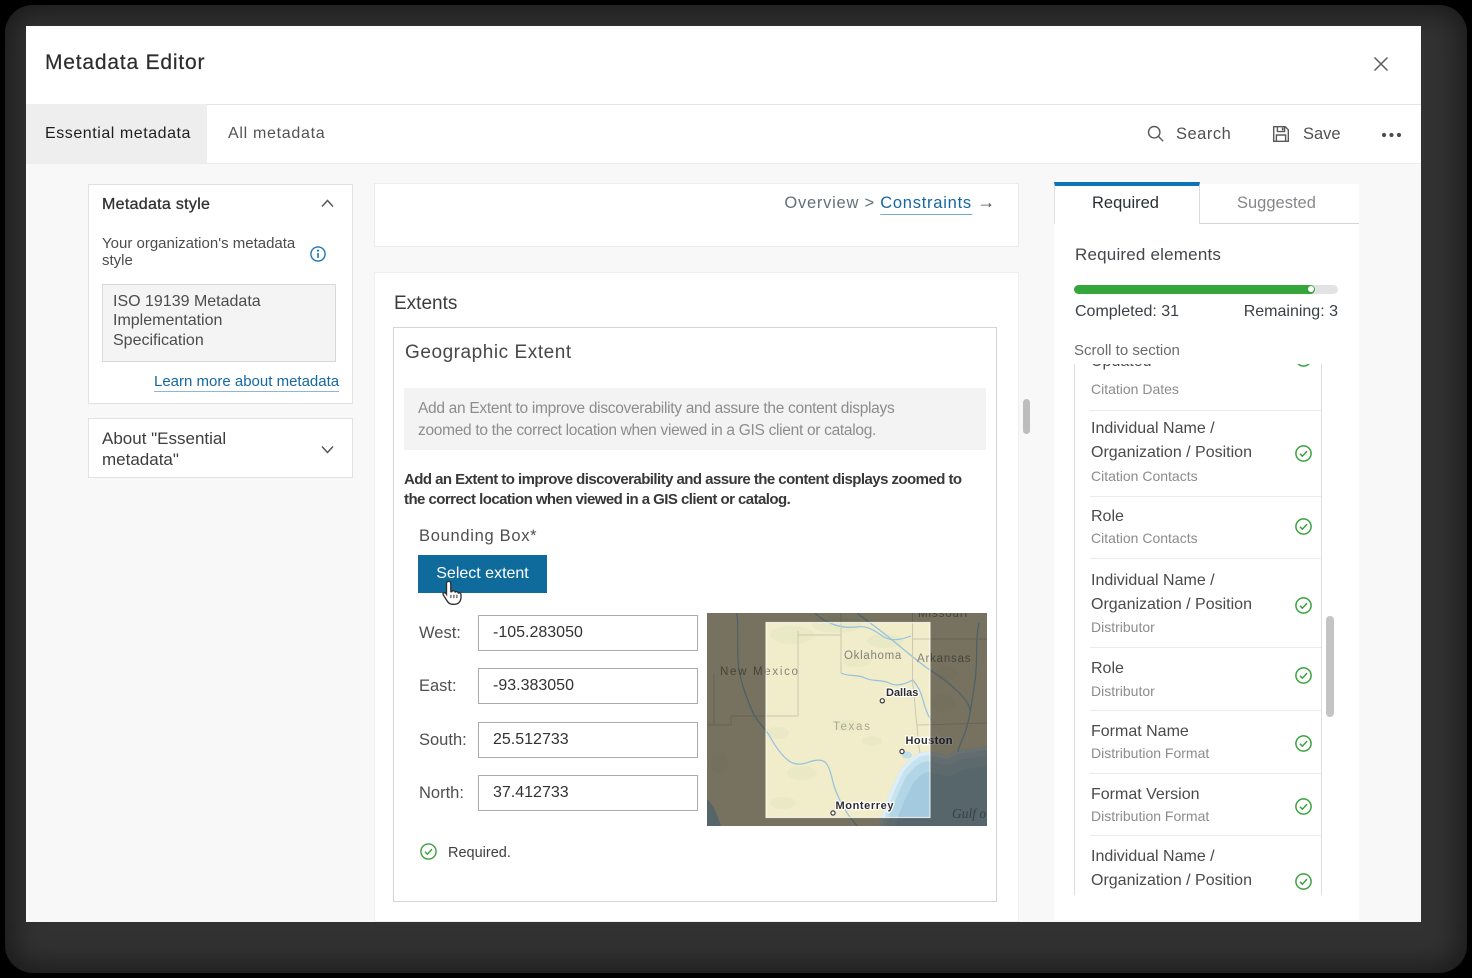 The image size is (1472, 978). Describe the element at coordinates (852, 727) in the screenshot. I see `svg-text: Texas` at that location.